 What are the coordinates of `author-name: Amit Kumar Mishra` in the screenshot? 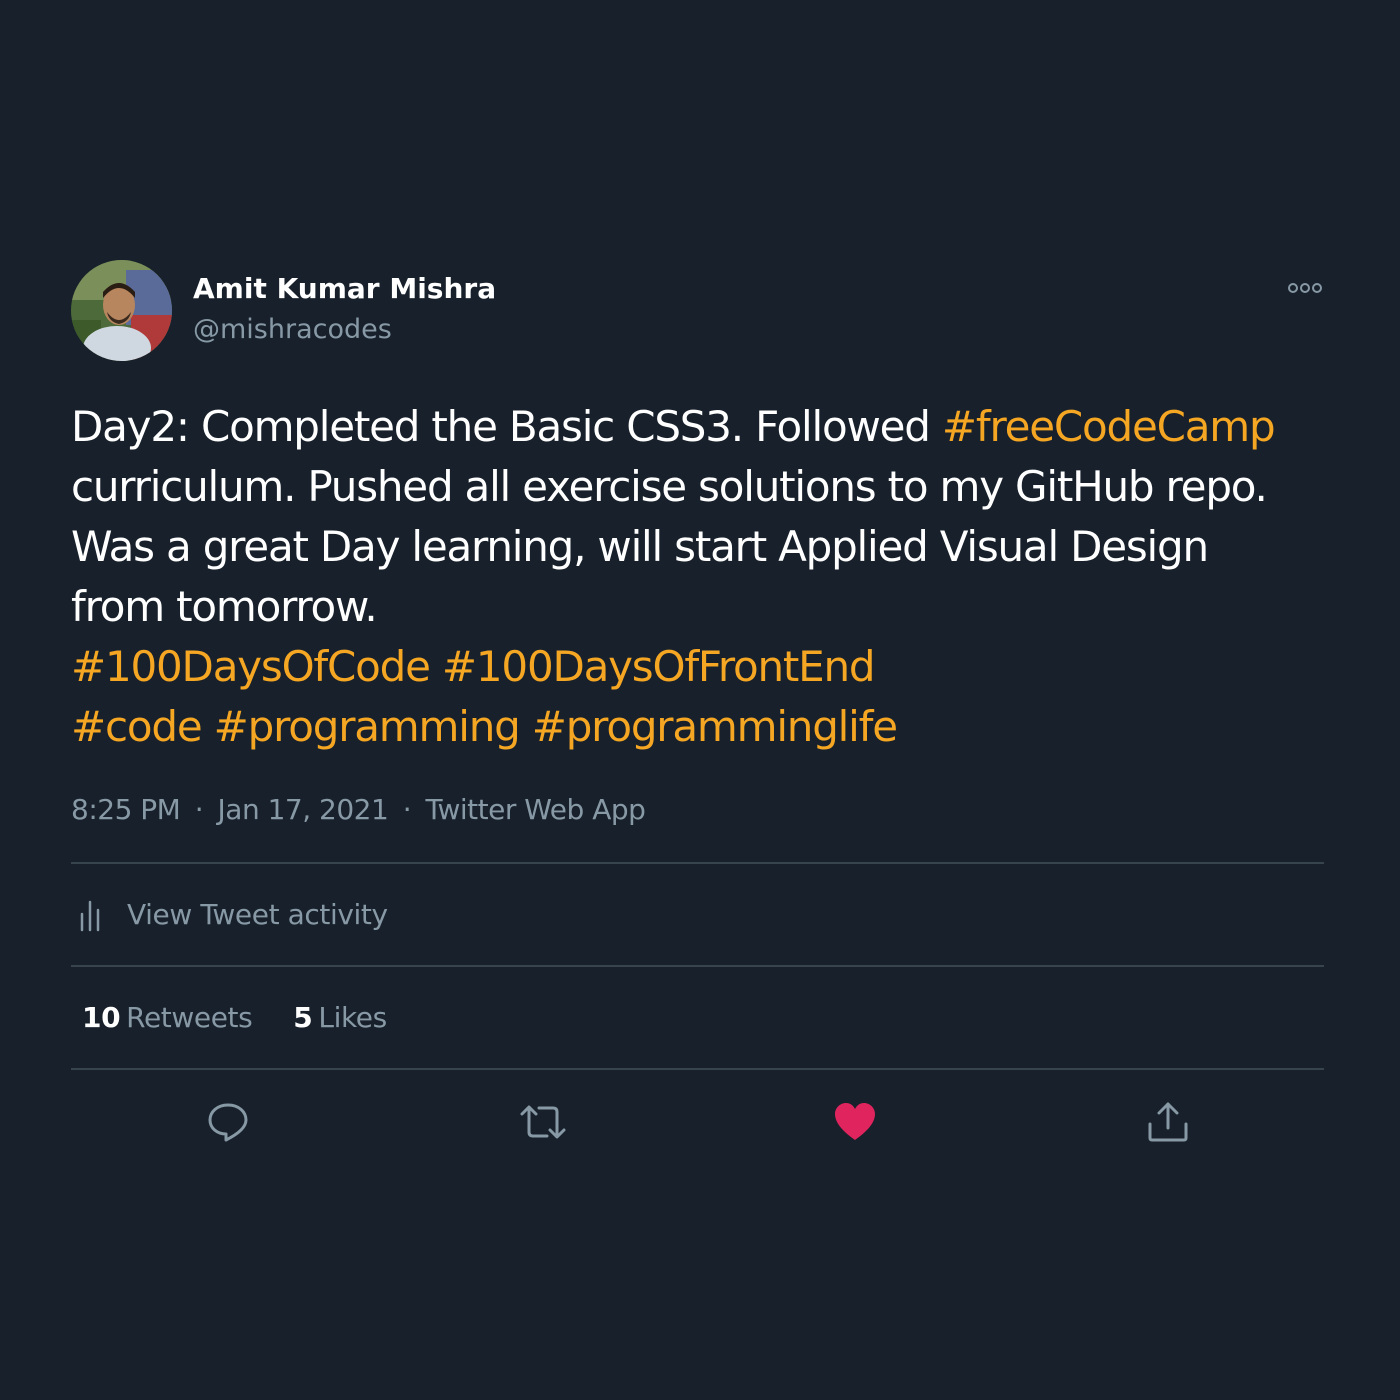 It's located at (344, 288).